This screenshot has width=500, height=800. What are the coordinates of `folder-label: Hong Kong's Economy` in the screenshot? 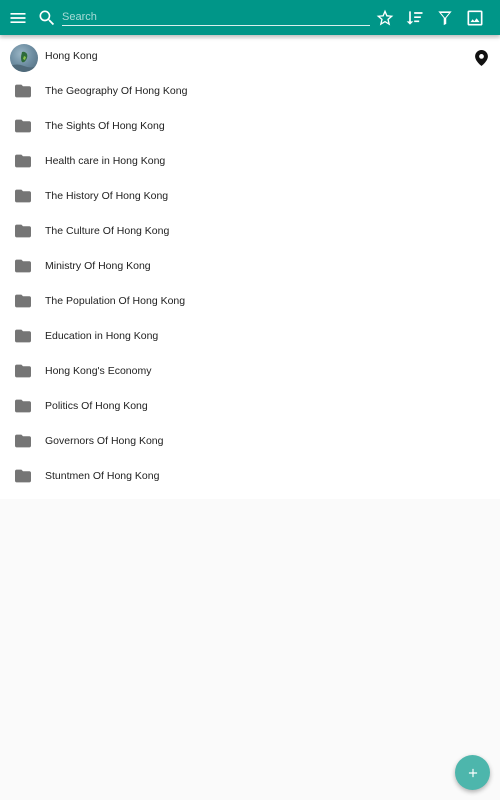 It's located at (98, 371).